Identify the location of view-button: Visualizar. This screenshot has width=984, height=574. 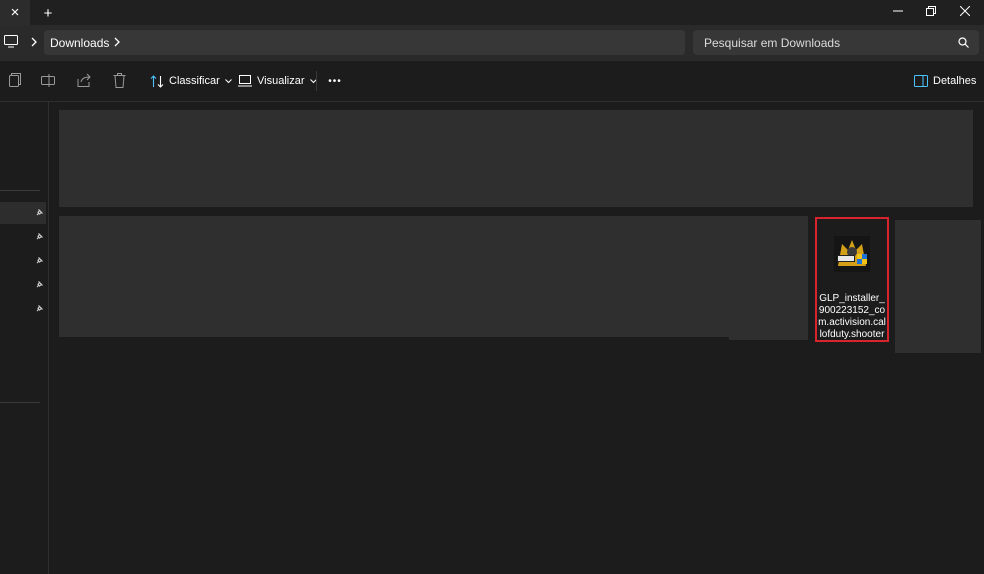
(277, 81).